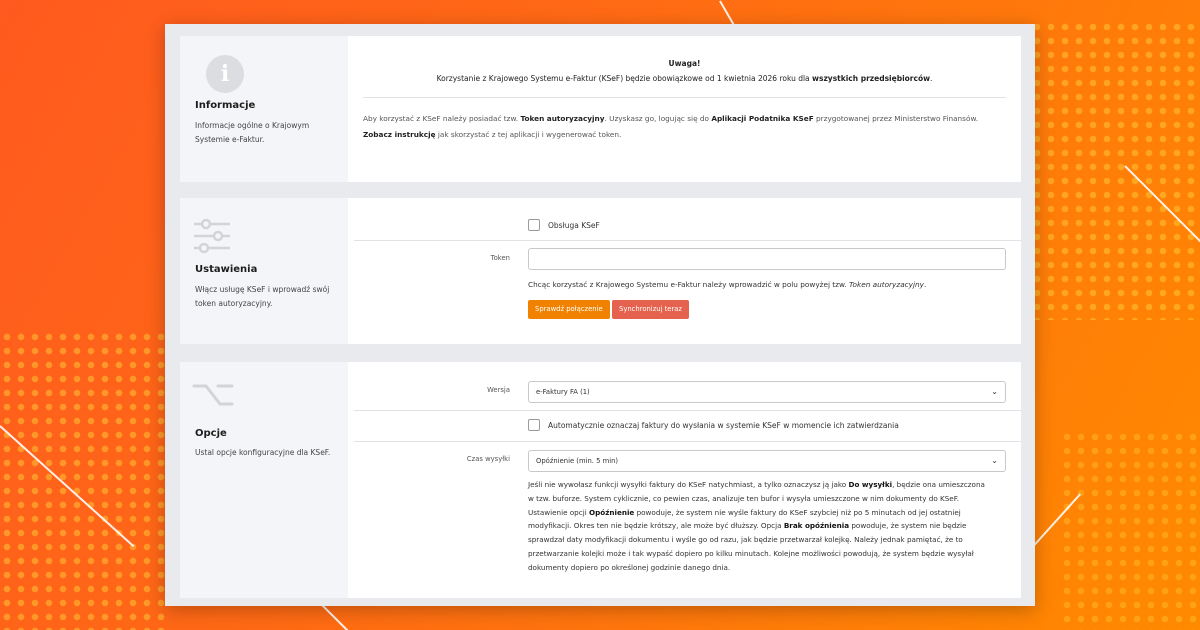  What do you see at coordinates (488, 459) in the screenshot?
I see `send-time-label: Czas wysyłki` at bounding box center [488, 459].